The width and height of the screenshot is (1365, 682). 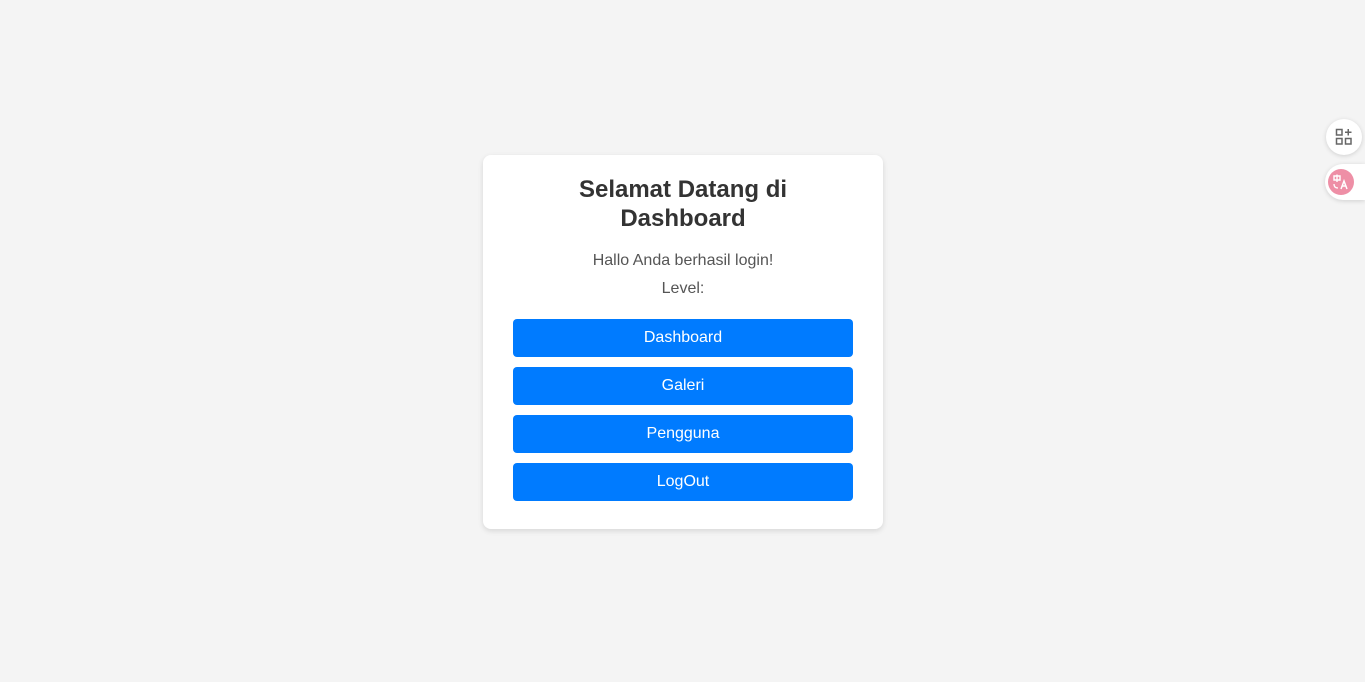 What do you see at coordinates (683, 386) in the screenshot?
I see `galeri-button: Galeri` at bounding box center [683, 386].